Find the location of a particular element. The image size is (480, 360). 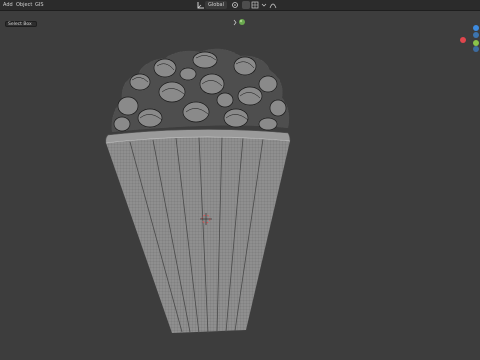

popcorn-mesh is located at coordinates (200, 90).